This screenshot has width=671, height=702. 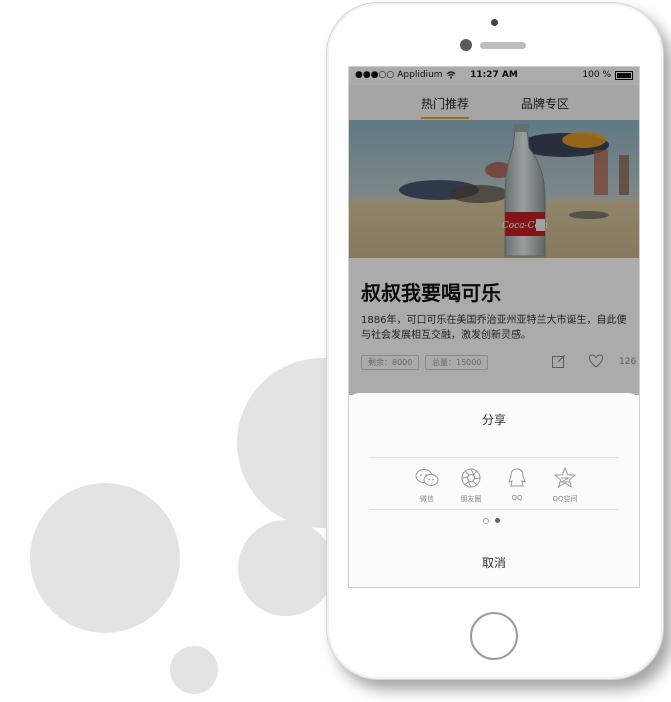 I want to click on share-qzone-label: QQ空间, so click(x=565, y=499).